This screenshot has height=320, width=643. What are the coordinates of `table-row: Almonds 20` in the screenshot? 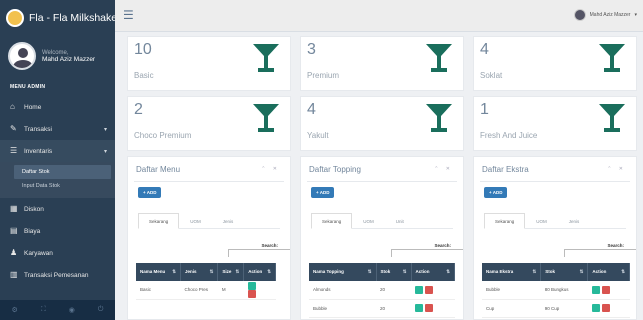 It's located at (382, 290).